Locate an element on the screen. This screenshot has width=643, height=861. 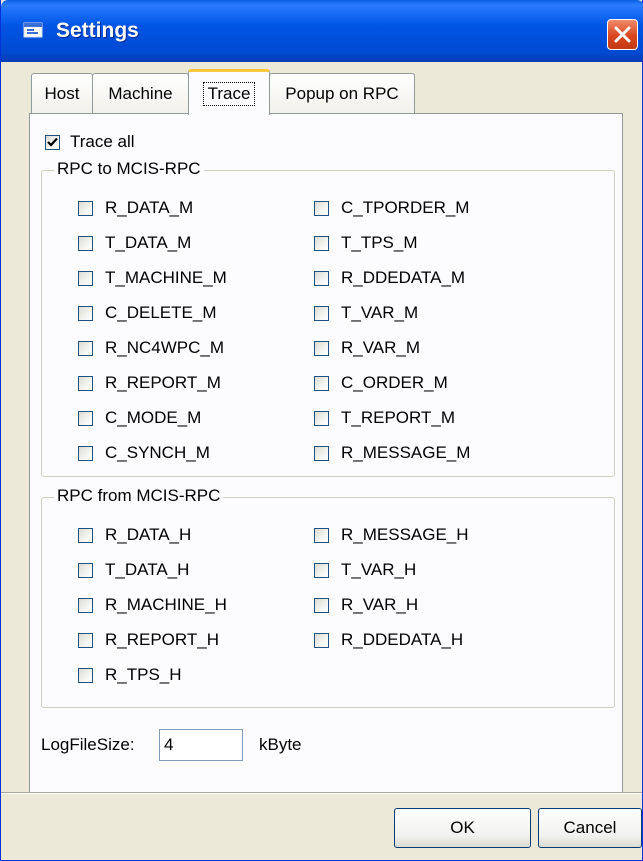
checkbox-t-data-h: T_DATA_H is located at coordinates (133, 570).